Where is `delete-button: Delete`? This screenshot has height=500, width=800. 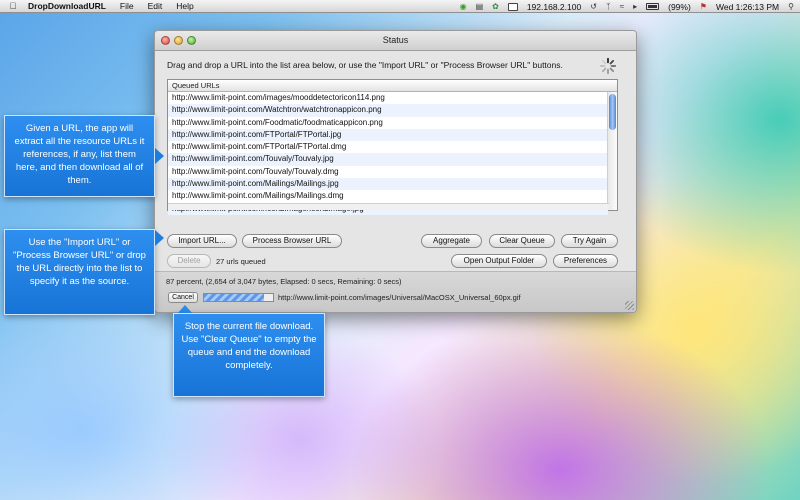
delete-button: Delete is located at coordinates (189, 261).